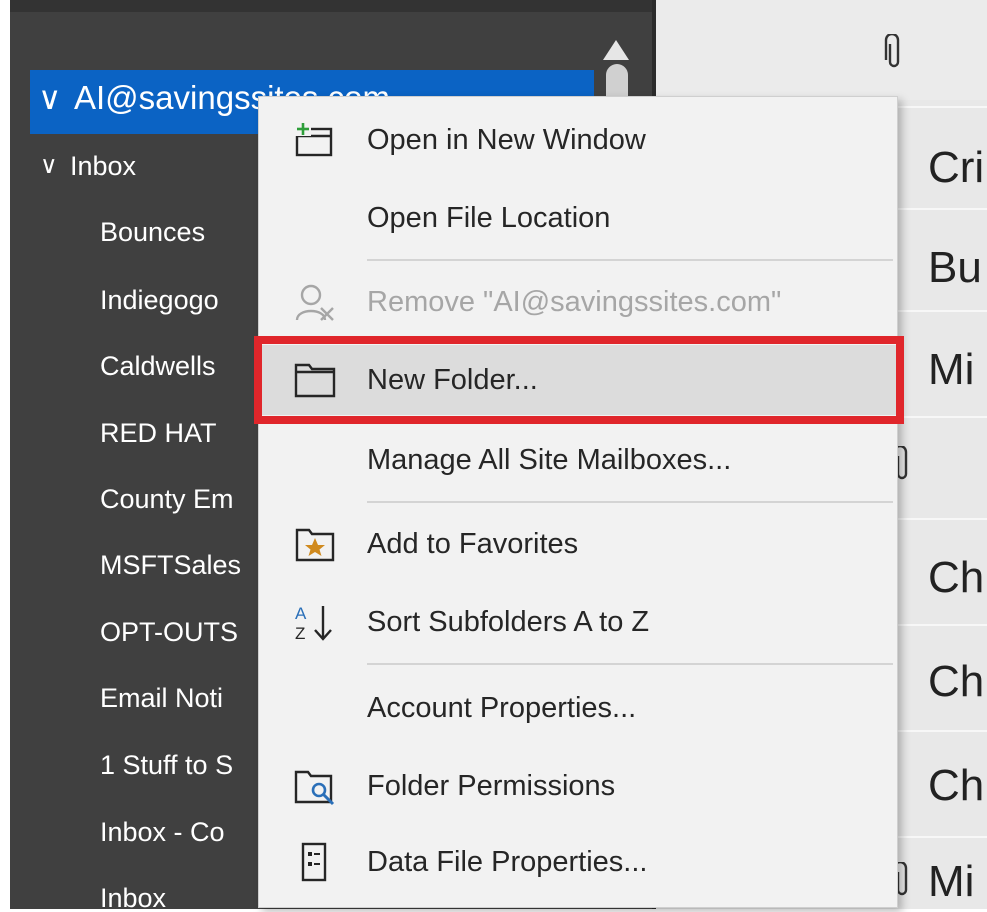 The height and width of the screenshot is (912, 987). What do you see at coordinates (506, 140) in the screenshot?
I see `menu-item-label: Open in New Window` at bounding box center [506, 140].